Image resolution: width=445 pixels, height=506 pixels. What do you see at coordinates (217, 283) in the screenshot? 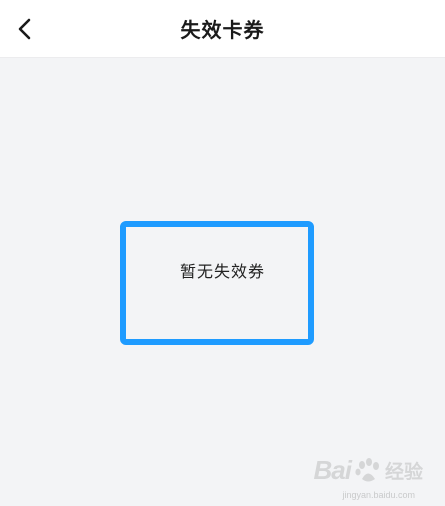
I see `annotation-highlight-box` at bounding box center [217, 283].